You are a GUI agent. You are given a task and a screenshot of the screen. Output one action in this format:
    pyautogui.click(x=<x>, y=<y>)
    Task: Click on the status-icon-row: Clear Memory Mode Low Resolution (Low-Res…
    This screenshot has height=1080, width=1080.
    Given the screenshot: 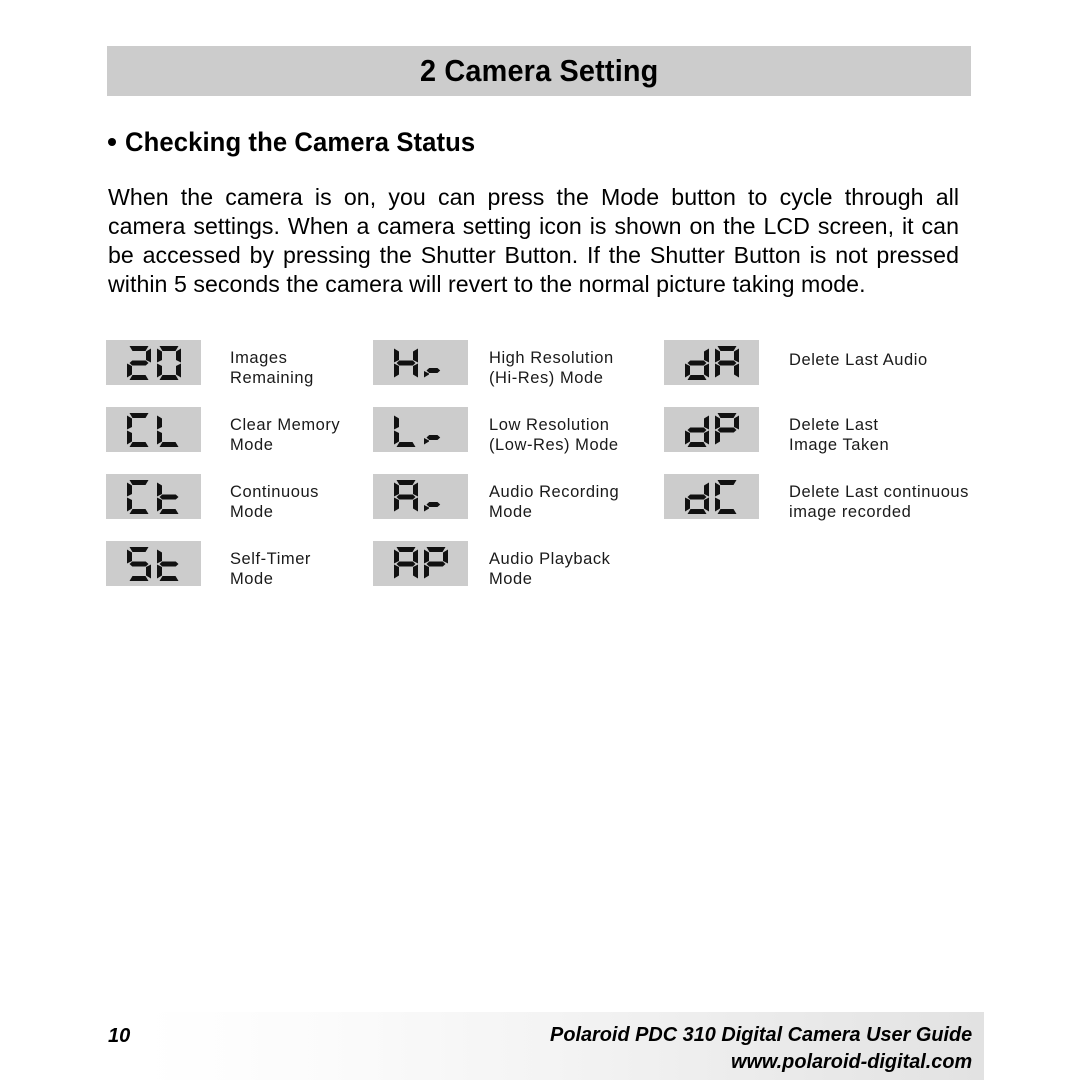 What is the action you would take?
    pyautogui.click(x=546, y=440)
    